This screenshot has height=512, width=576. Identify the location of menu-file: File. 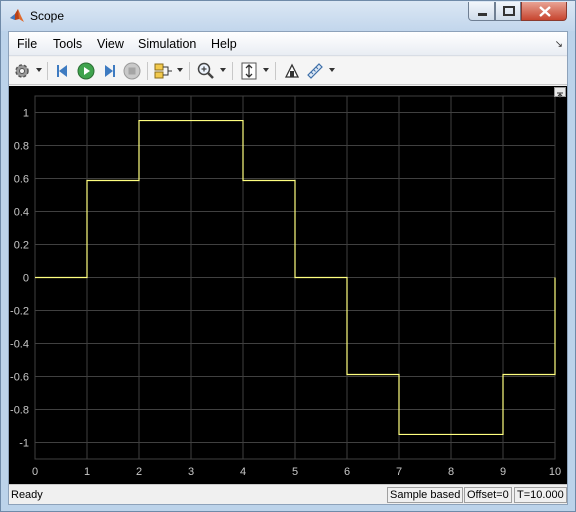
(27, 44).